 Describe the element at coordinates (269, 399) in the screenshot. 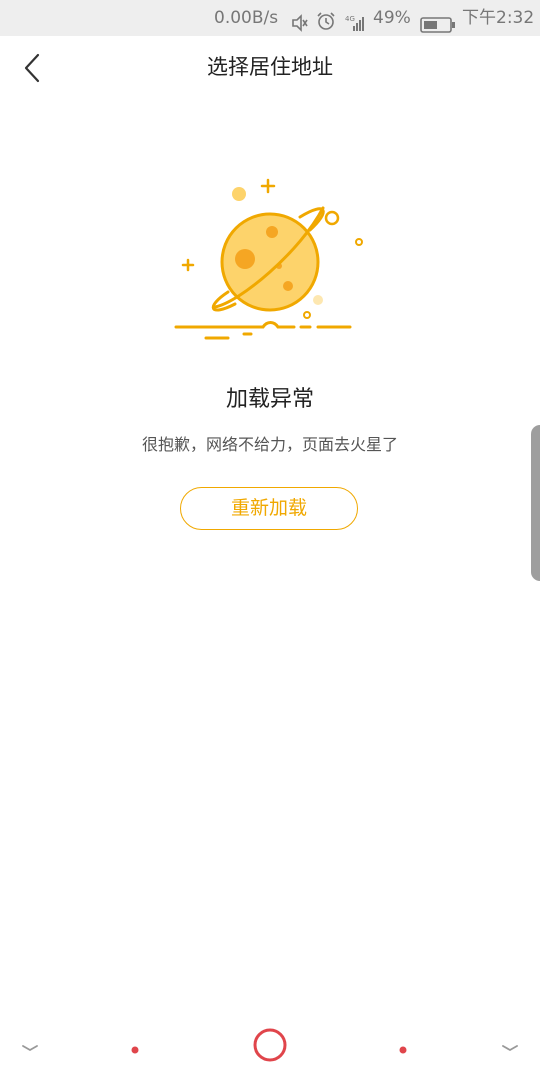

I see `error-title: 加载异常` at that location.